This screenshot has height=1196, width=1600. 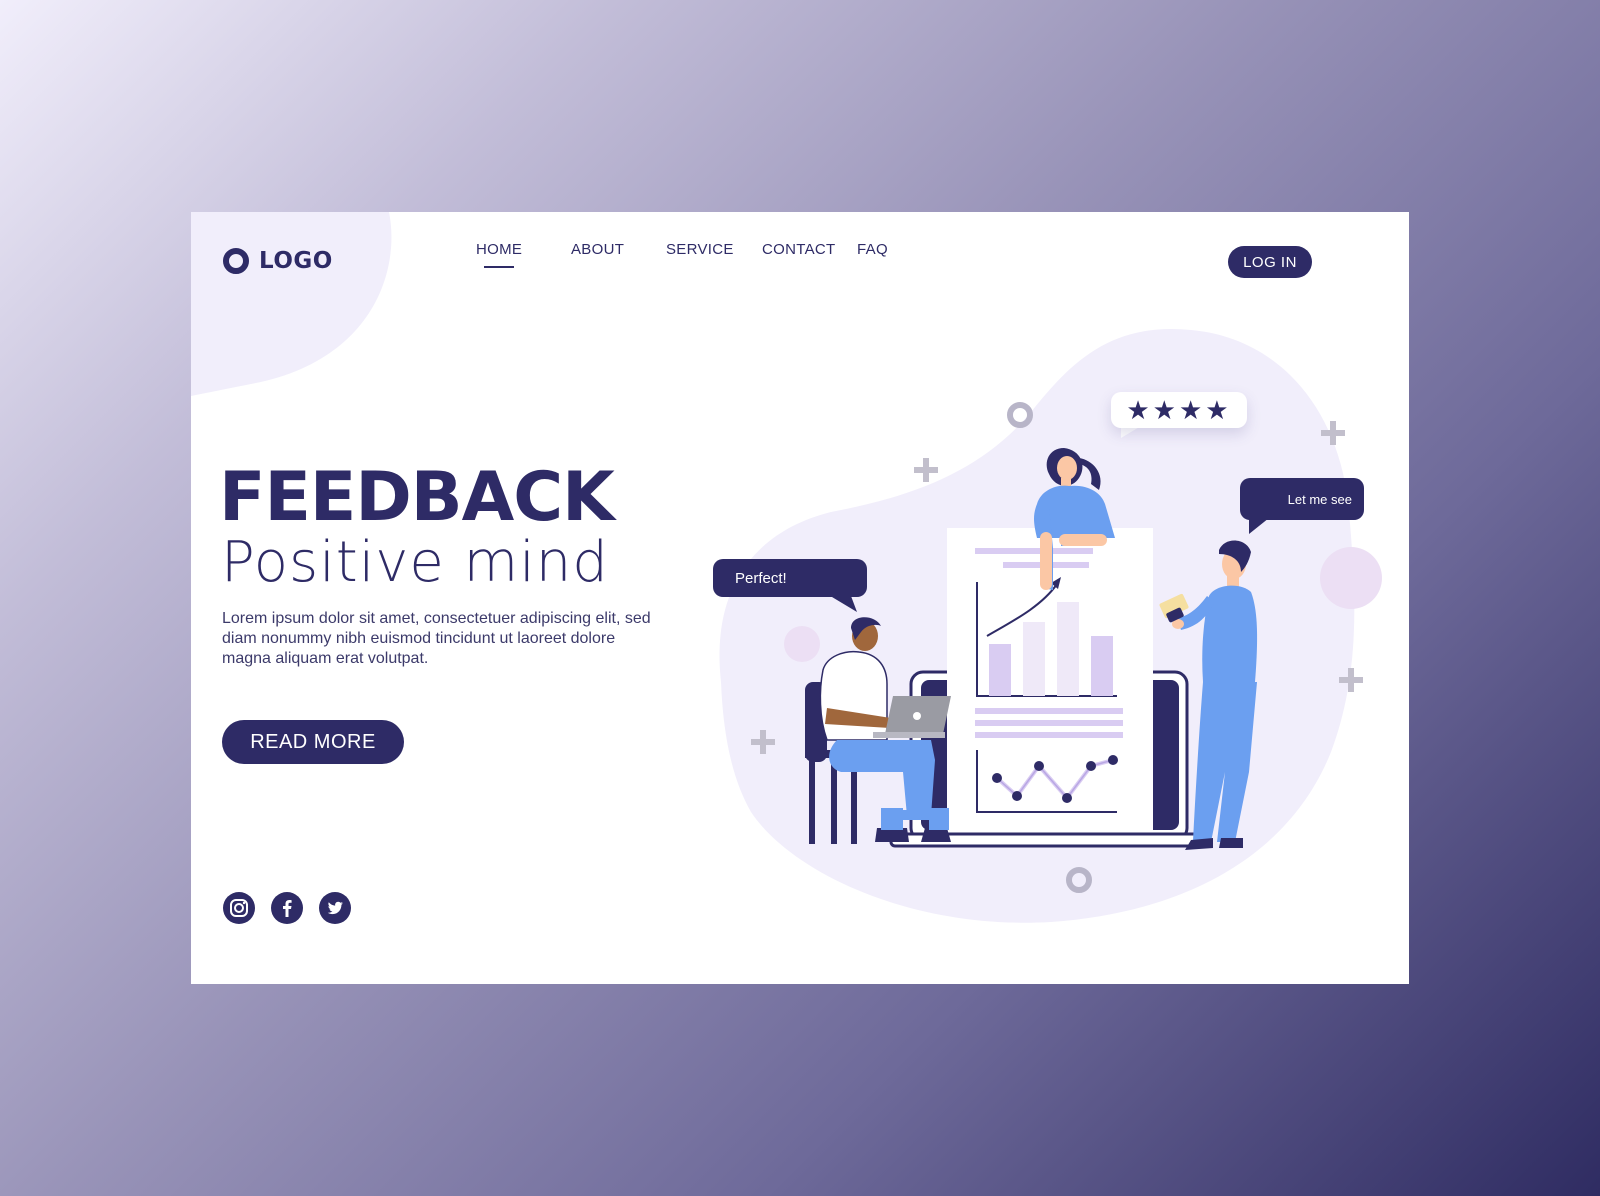 I want to click on perfect-bubble-text: Perfect!, so click(x=761, y=578).